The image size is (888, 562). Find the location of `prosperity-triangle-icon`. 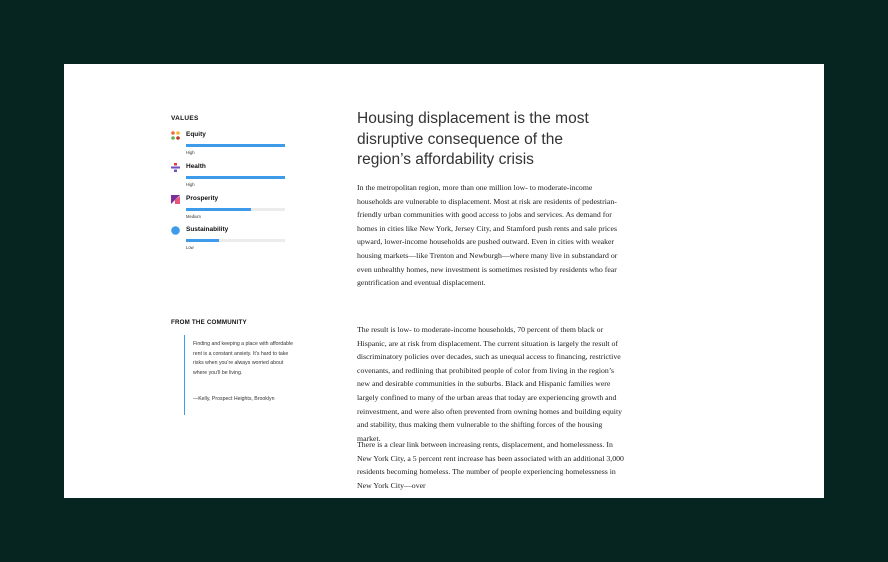

prosperity-triangle-icon is located at coordinates (175, 199).